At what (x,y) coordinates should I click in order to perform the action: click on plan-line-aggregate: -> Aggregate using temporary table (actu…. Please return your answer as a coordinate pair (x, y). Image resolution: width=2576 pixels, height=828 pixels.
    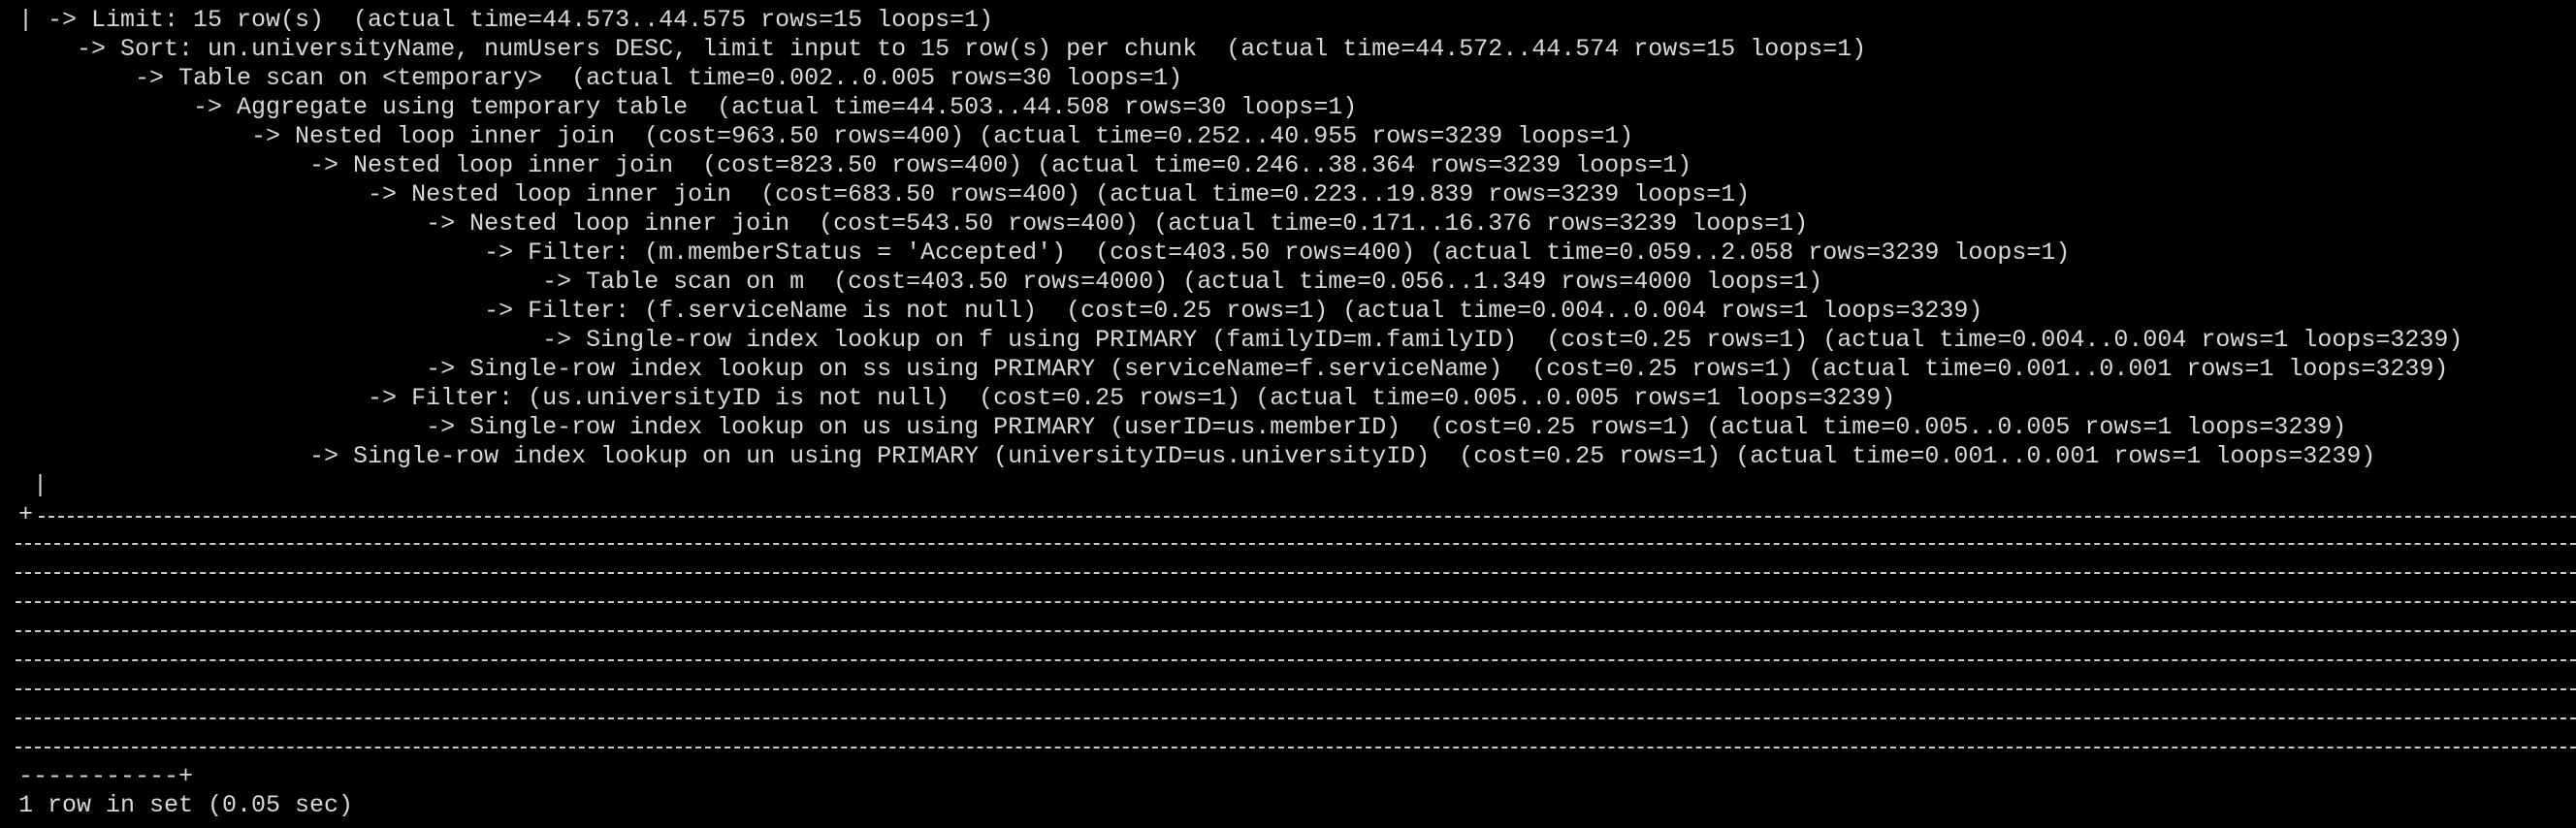
    Looking at the image, I should click on (688, 107).